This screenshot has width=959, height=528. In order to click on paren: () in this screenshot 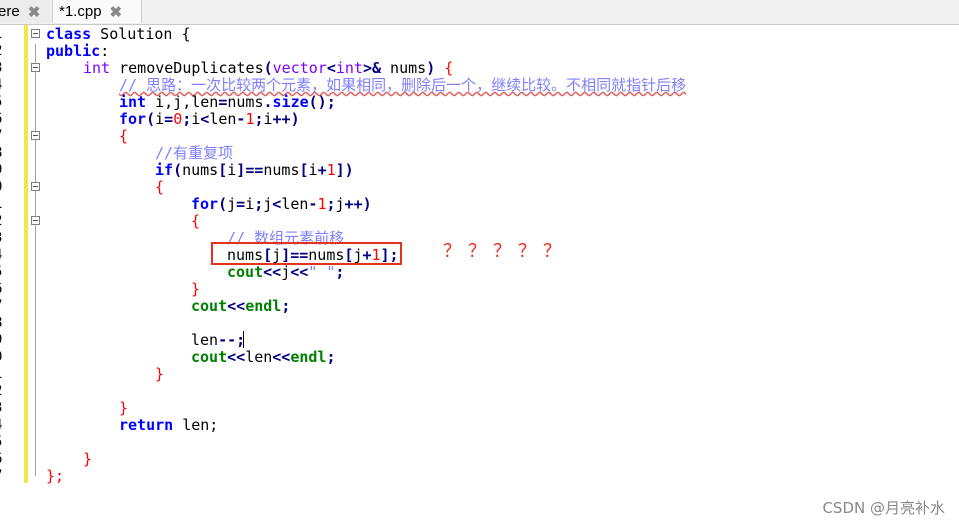, I will do `click(317, 102)`.